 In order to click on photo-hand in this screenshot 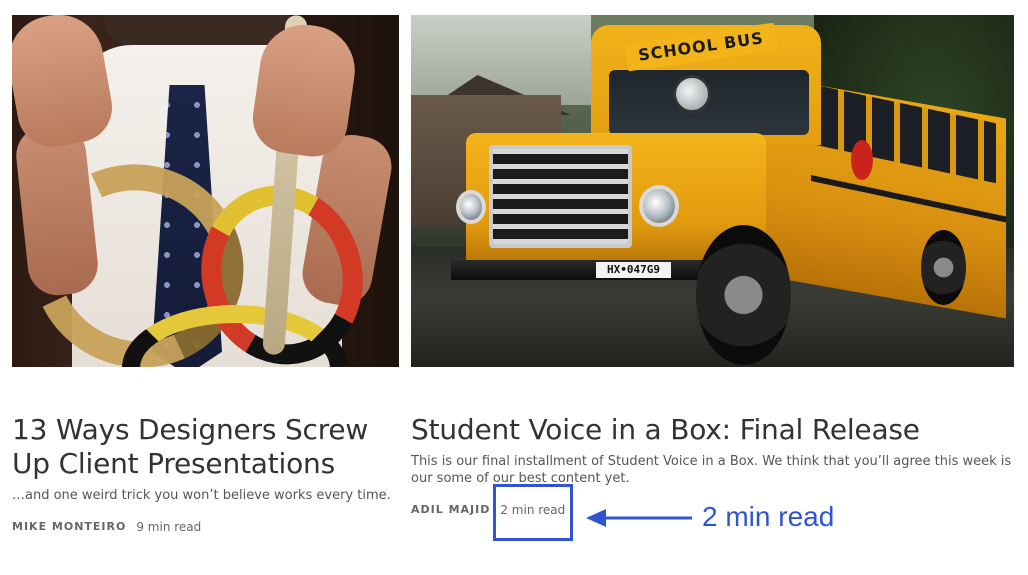, I will do `click(65, 84)`.